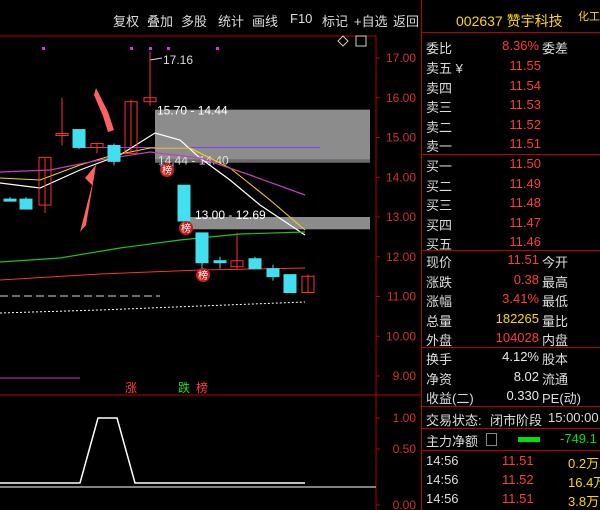 The width and height of the screenshot is (600, 510). I want to click on ask-row: 卖二 11.52, so click(511, 125).